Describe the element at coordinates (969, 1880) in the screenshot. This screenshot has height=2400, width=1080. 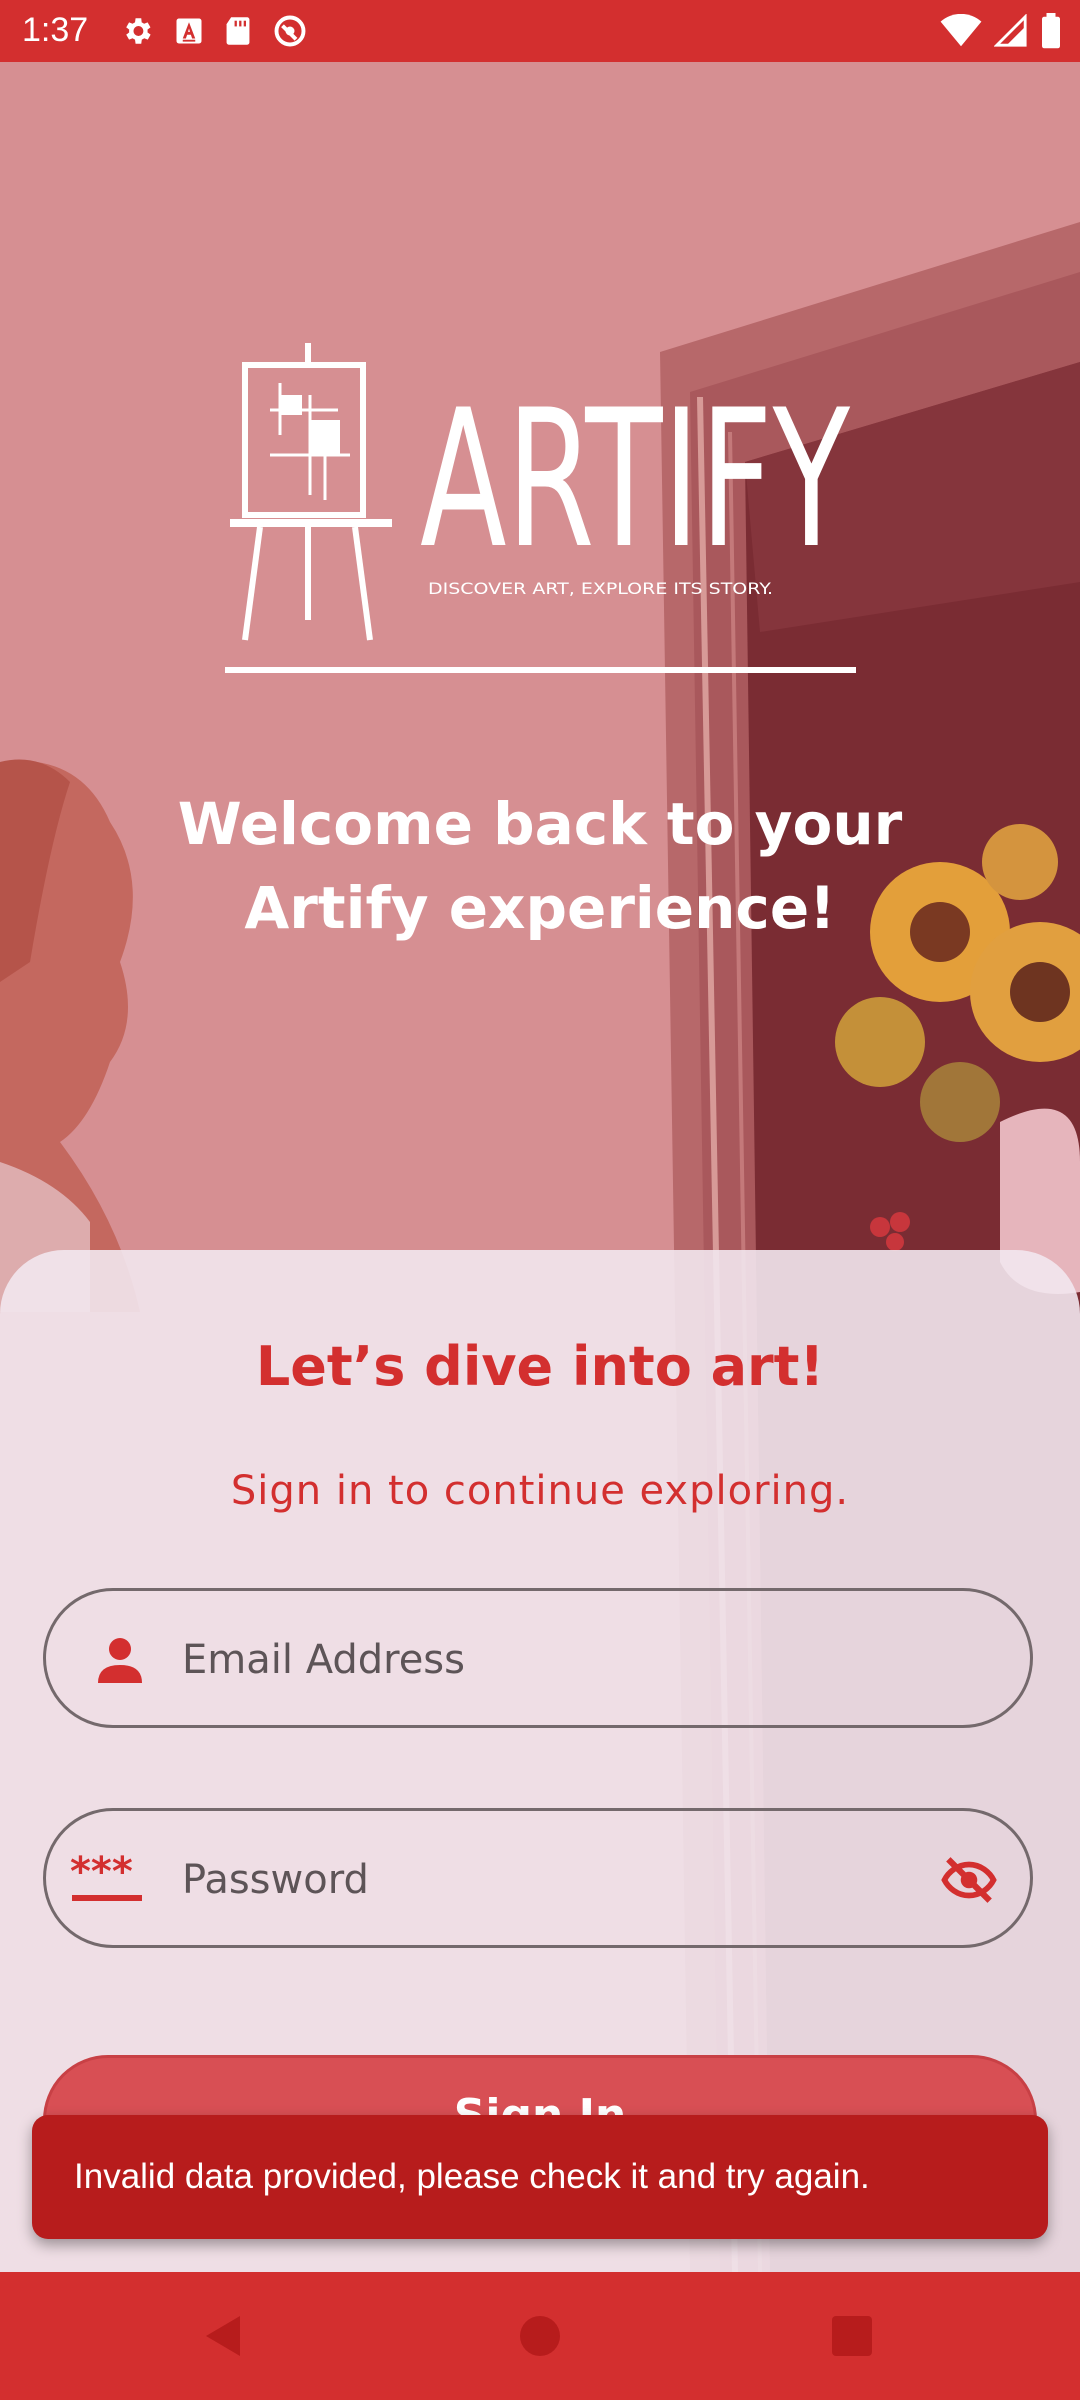
I see `eye-off-icon` at that location.